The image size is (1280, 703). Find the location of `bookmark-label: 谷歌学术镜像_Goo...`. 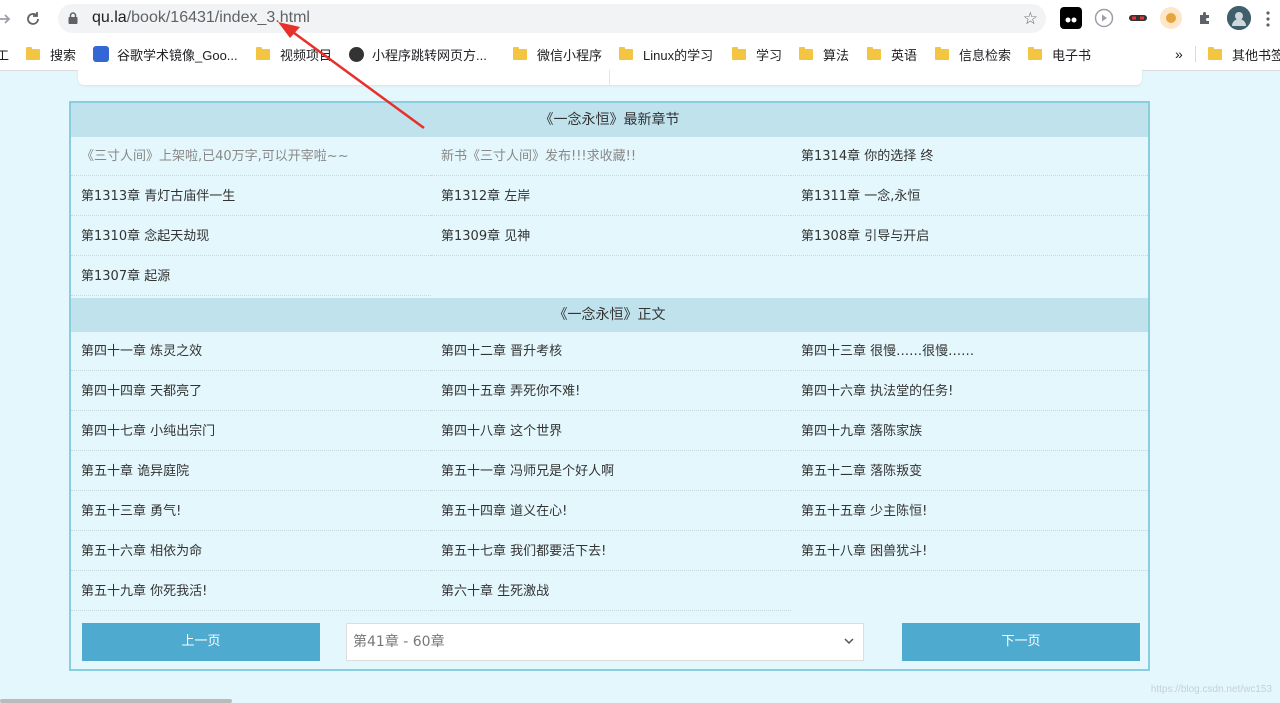

bookmark-label: 谷歌学术镜像_Goo... is located at coordinates (177, 55).